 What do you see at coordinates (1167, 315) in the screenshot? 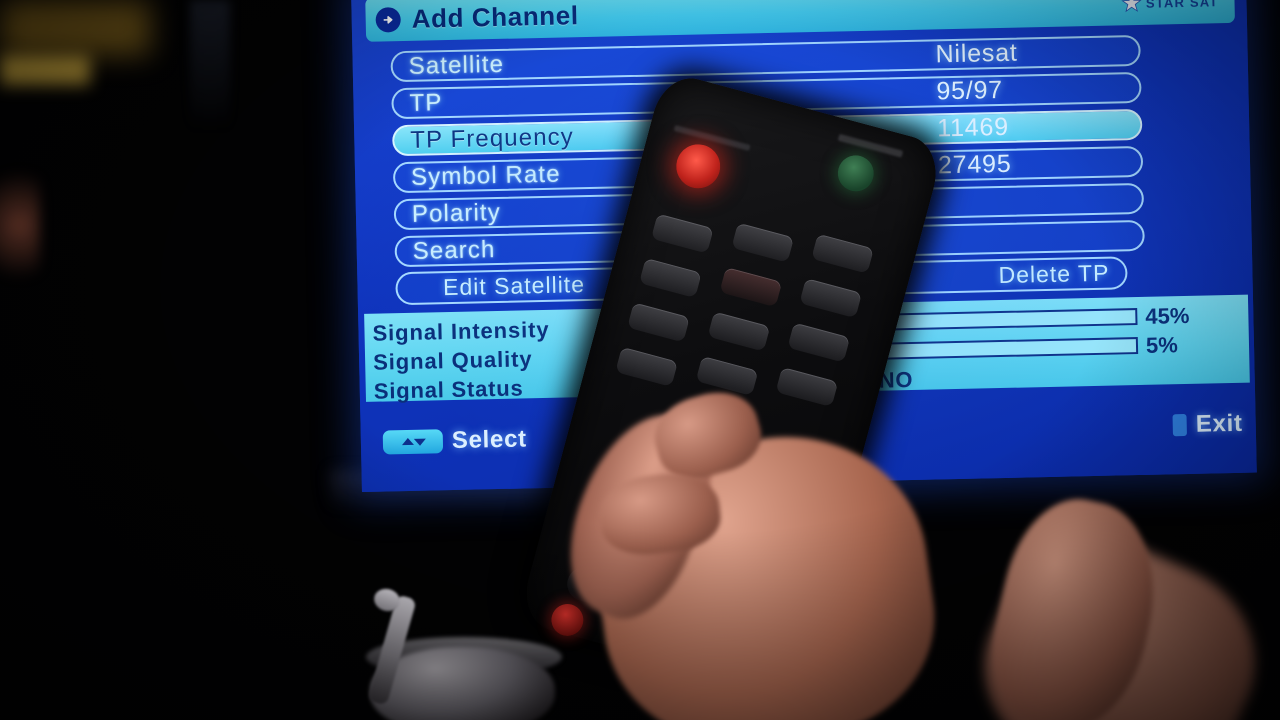
I see `signal-intensity-percent: 45%` at bounding box center [1167, 315].